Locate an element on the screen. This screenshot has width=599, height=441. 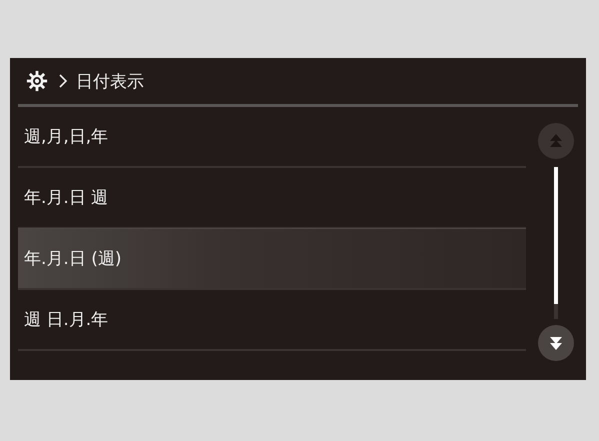
screen-title: 日付表示 is located at coordinates (110, 81).